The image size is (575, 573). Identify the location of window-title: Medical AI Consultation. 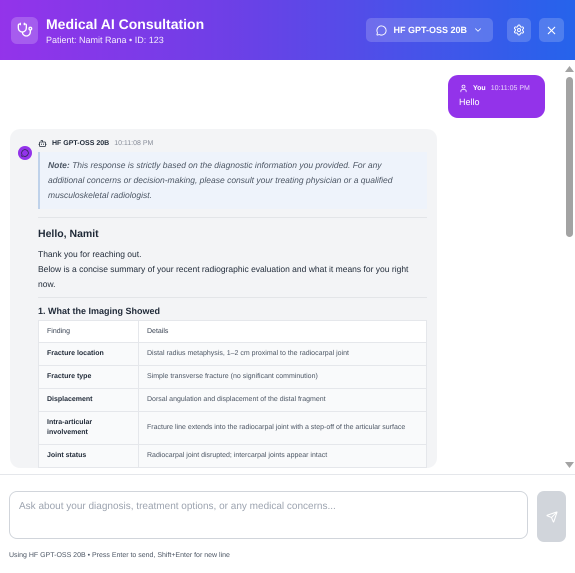
(126, 24).